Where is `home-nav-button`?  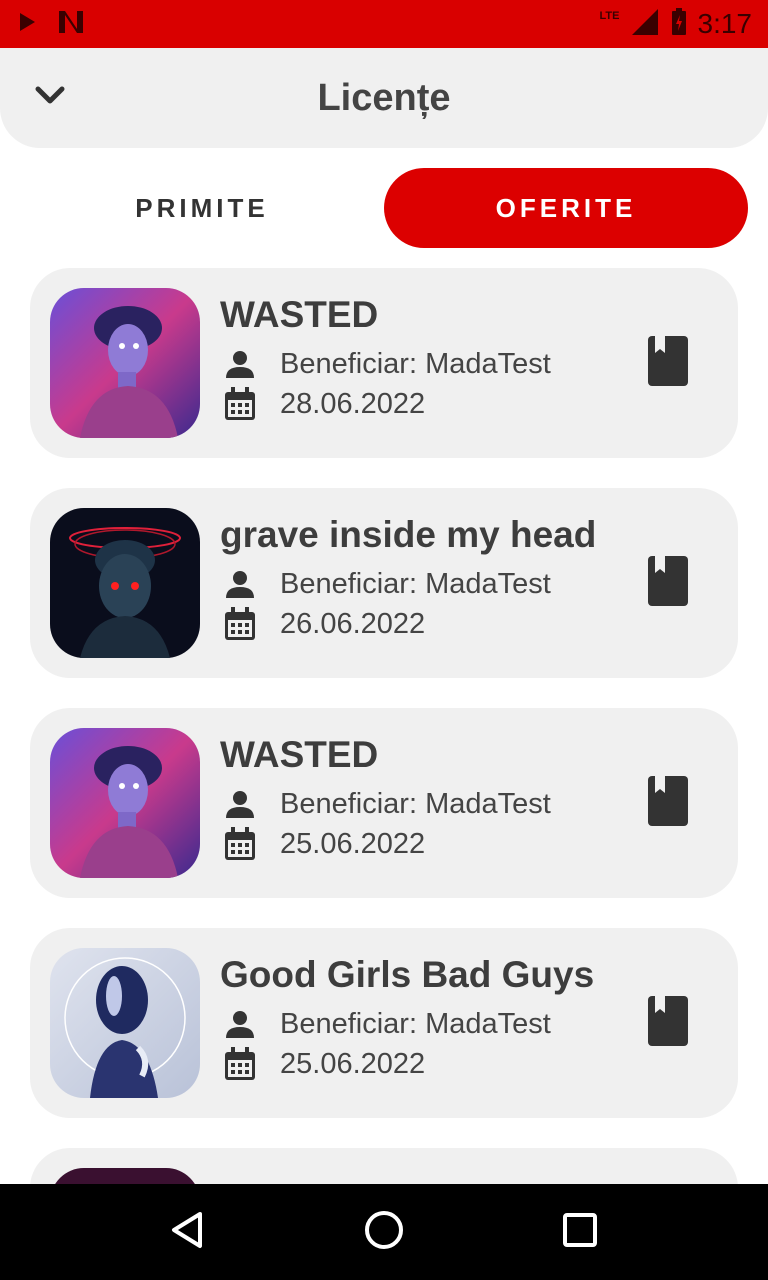
home-nav-button is located at coordinates (384, 1232).